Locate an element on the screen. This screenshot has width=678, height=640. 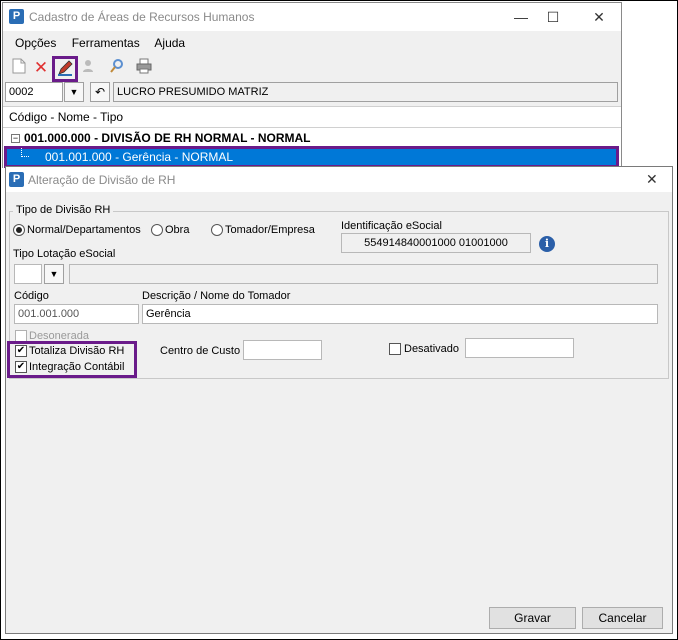
desativado-checkbox is located at coordinates (395, 349).